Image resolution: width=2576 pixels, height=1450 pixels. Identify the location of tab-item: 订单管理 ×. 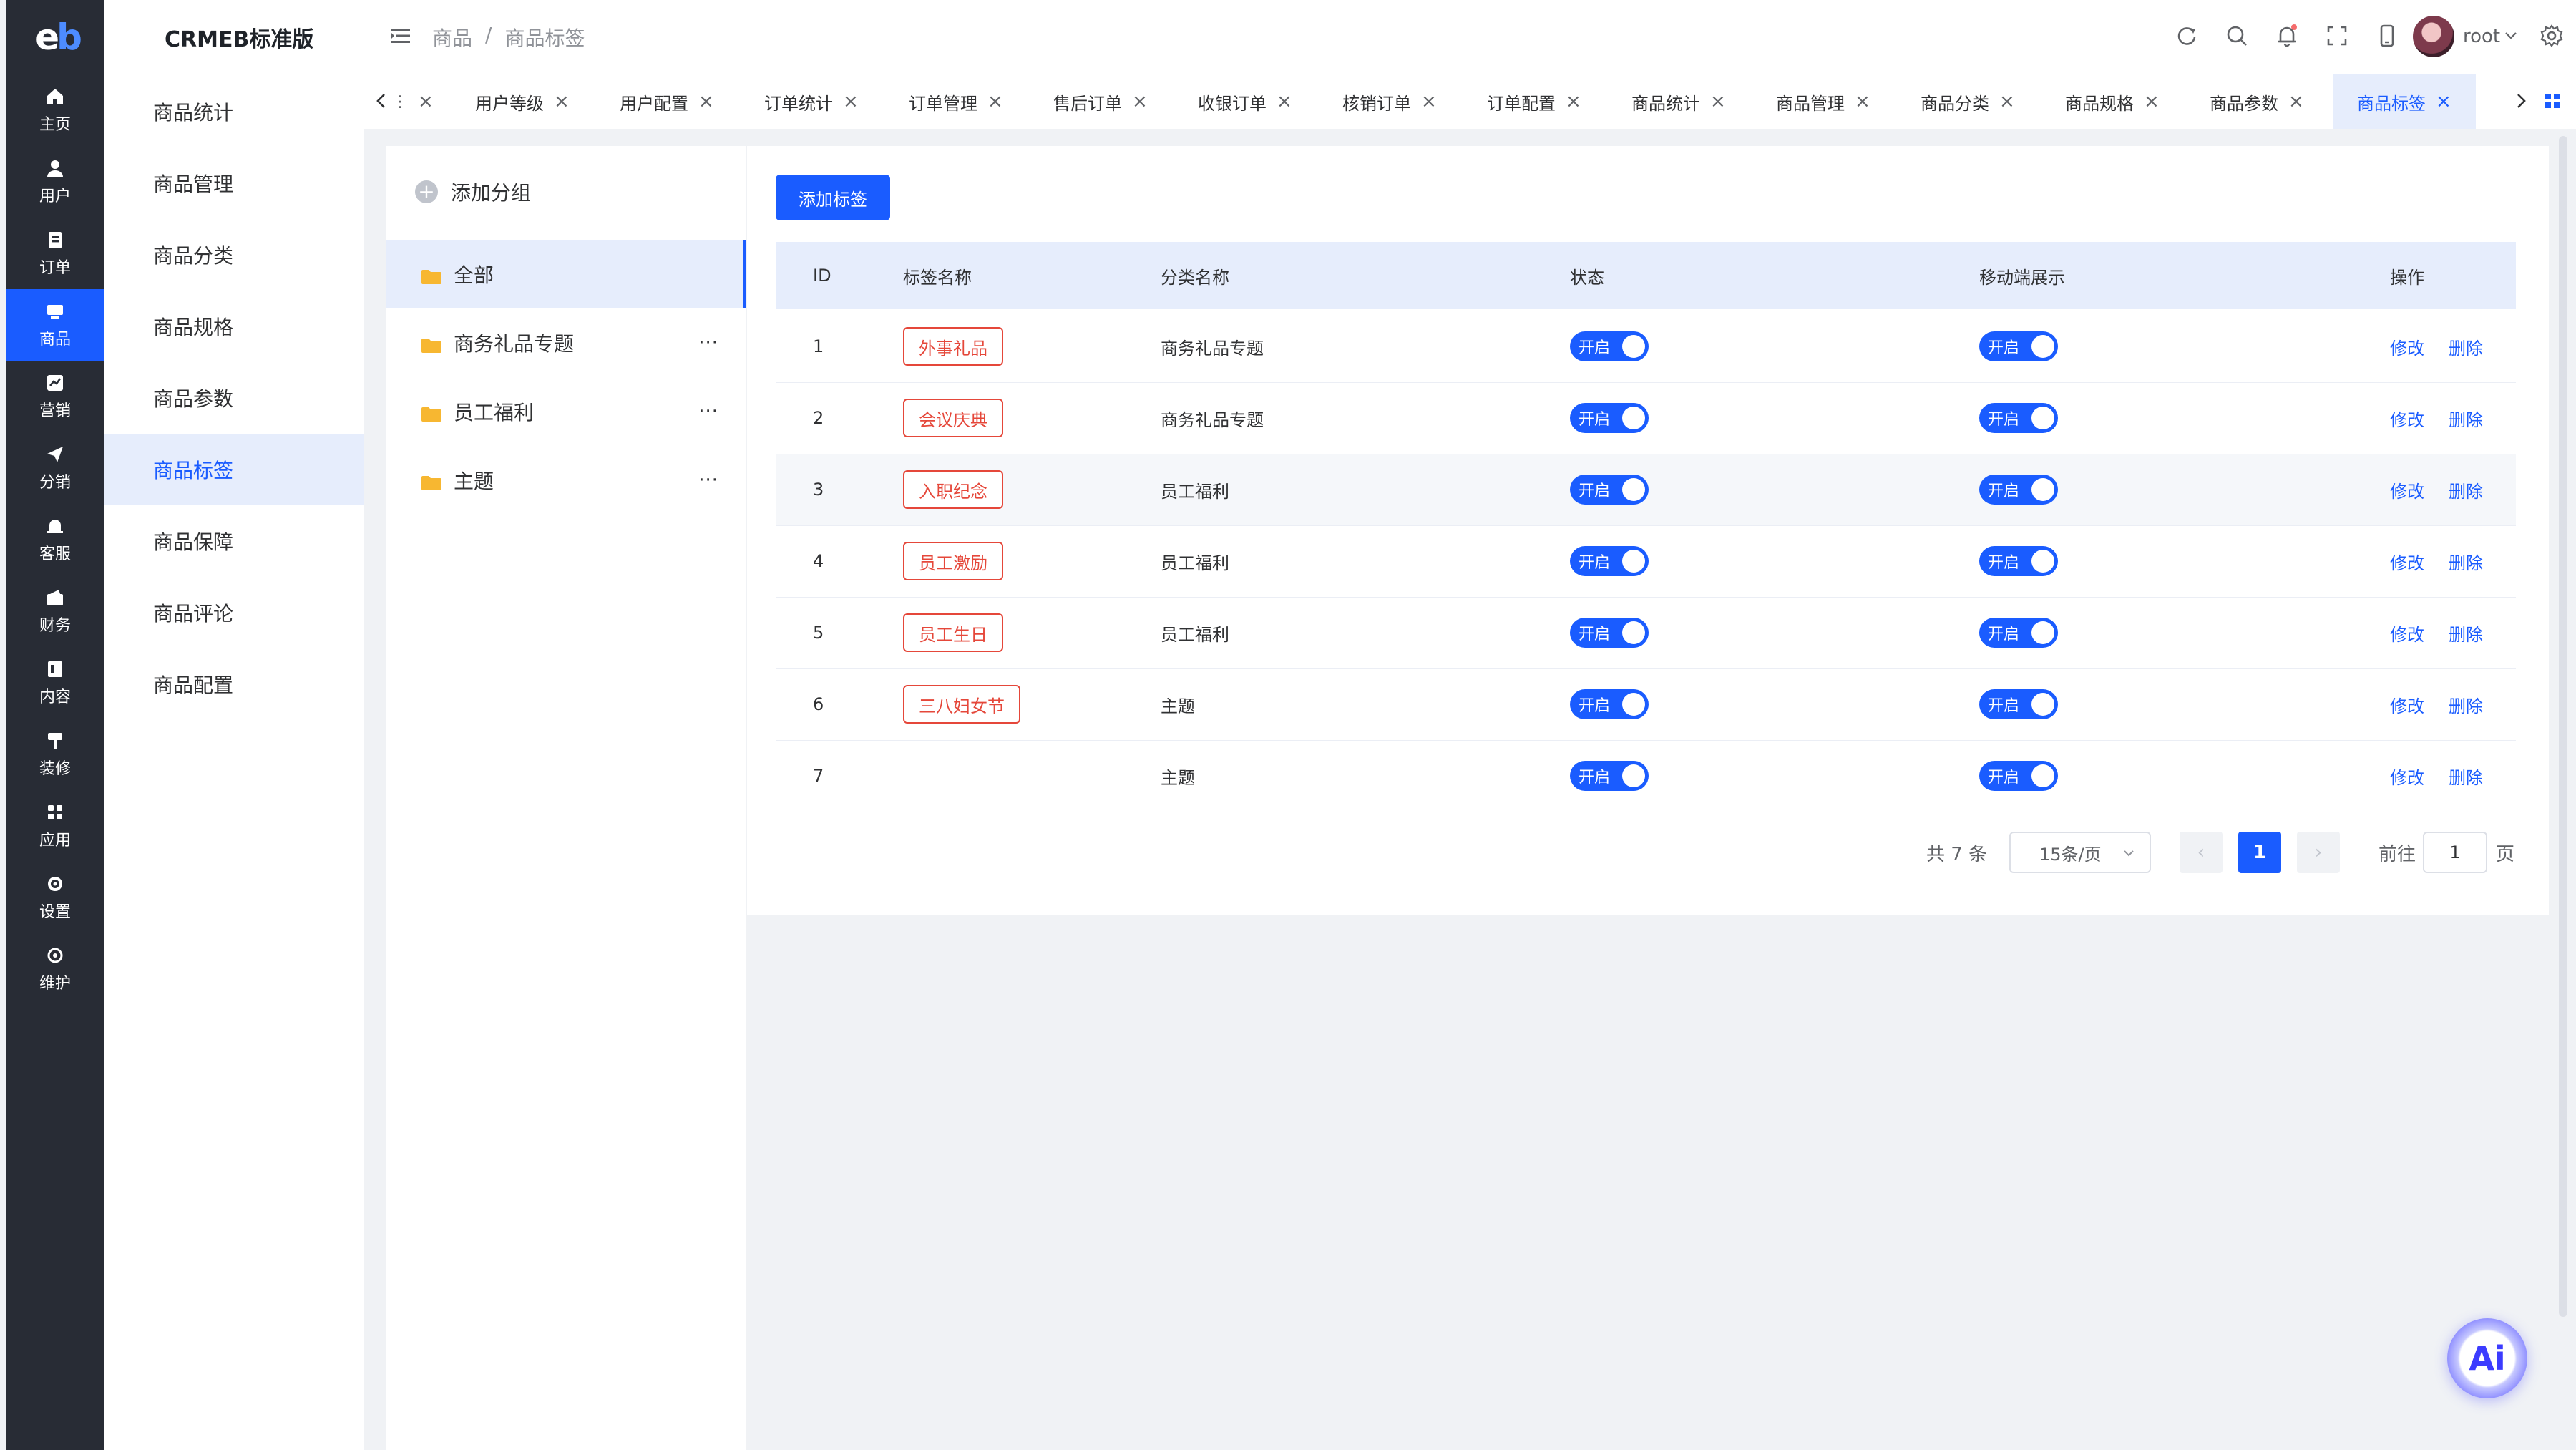
(956, 101).